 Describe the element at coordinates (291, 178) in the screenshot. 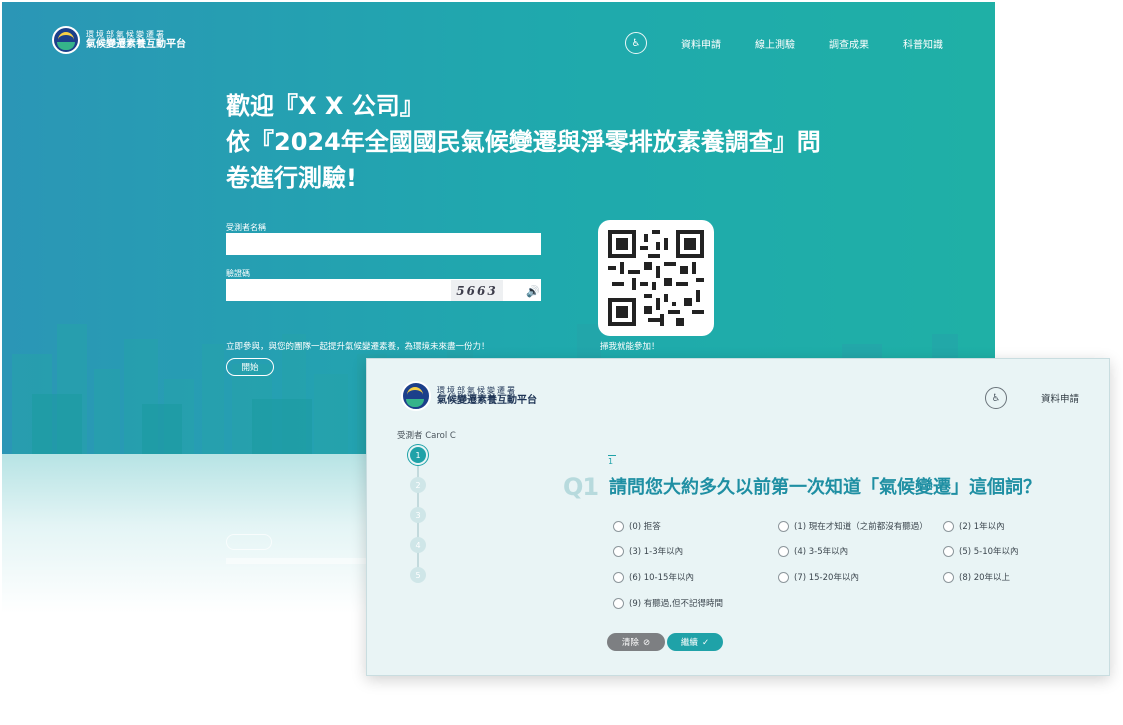

I see `welcome-heading-line3: 卷進行測驗!` at that location.